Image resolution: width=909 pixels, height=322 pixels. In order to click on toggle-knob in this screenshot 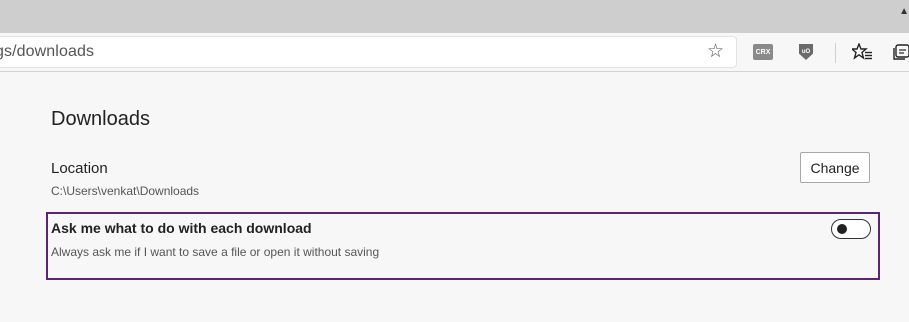, I will do `click(842, 229)`.